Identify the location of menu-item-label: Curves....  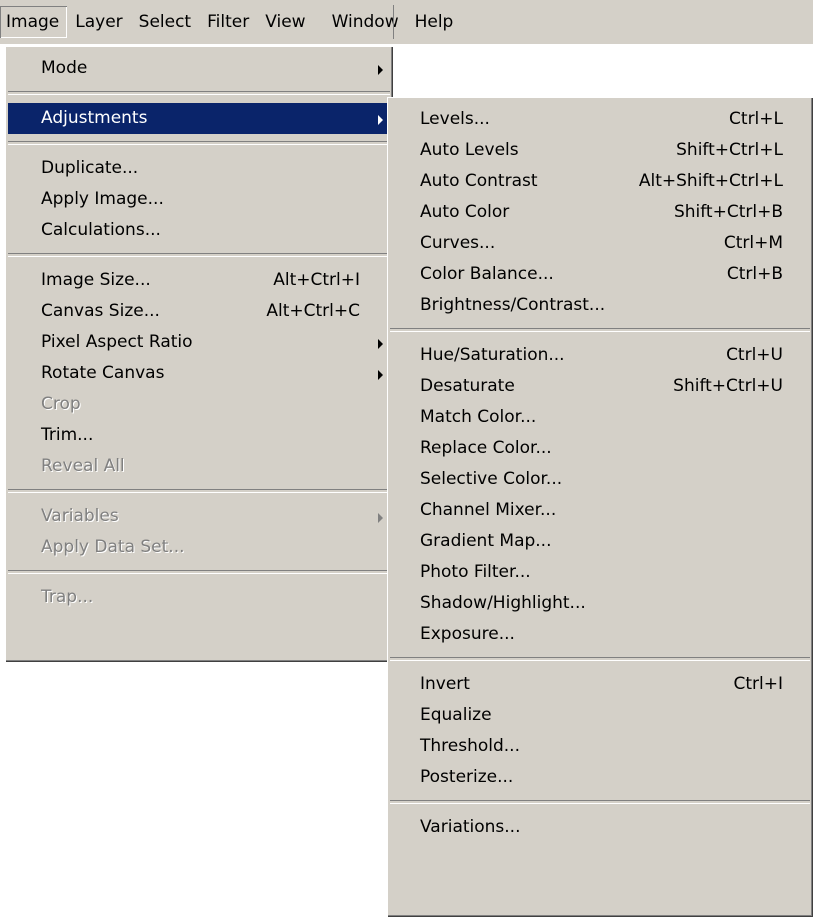
(458, 243).